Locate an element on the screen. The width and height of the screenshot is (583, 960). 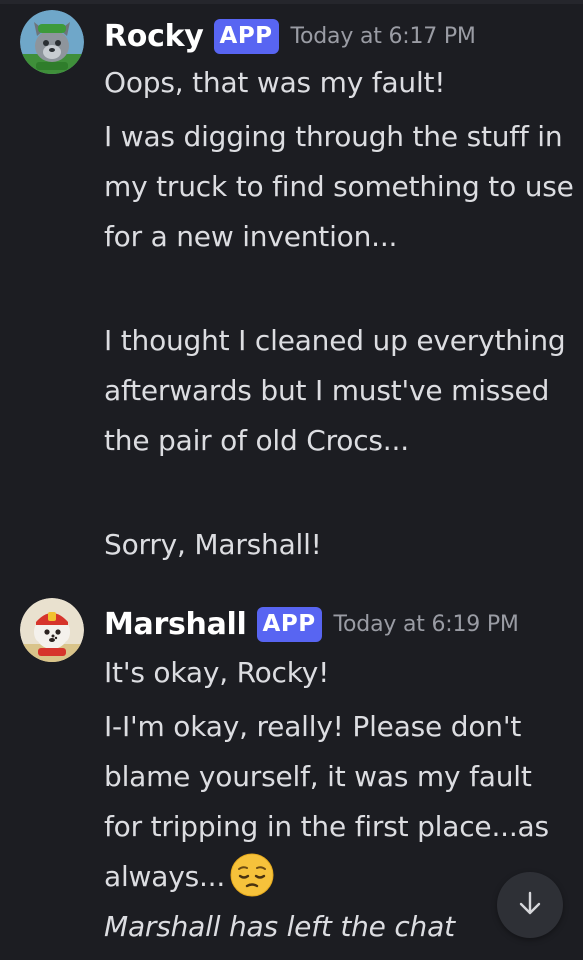
top-edge is located at coordinates (291, 2).